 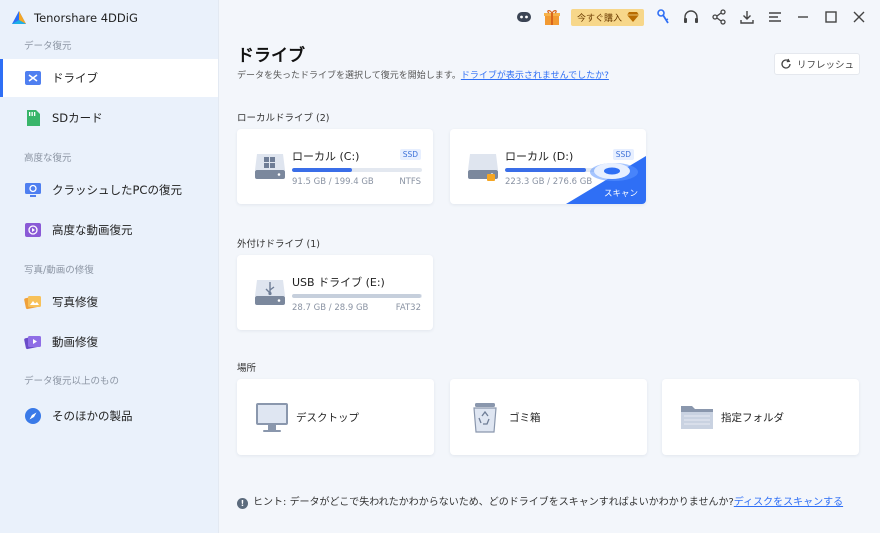 I want to click on location-desktop: デスクトップ, so click(x=335, y=417).